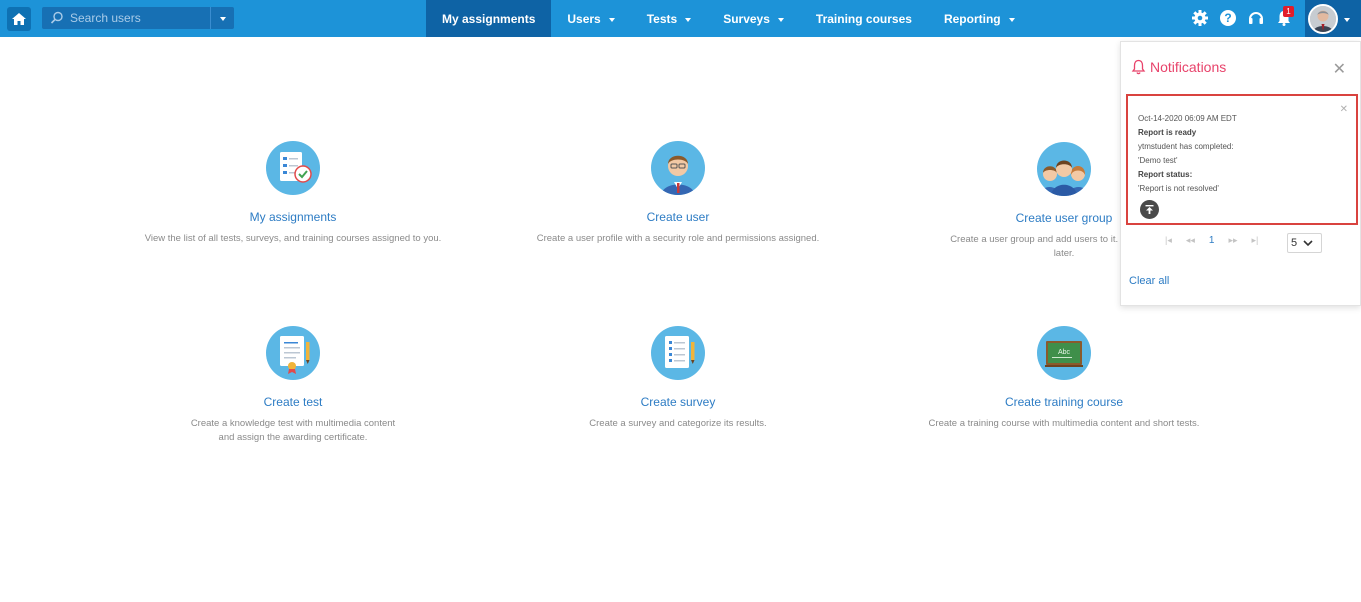 The height and width of the screenshot is (602, 1361). I want to click on nav-users: Users, so click(590, 18).